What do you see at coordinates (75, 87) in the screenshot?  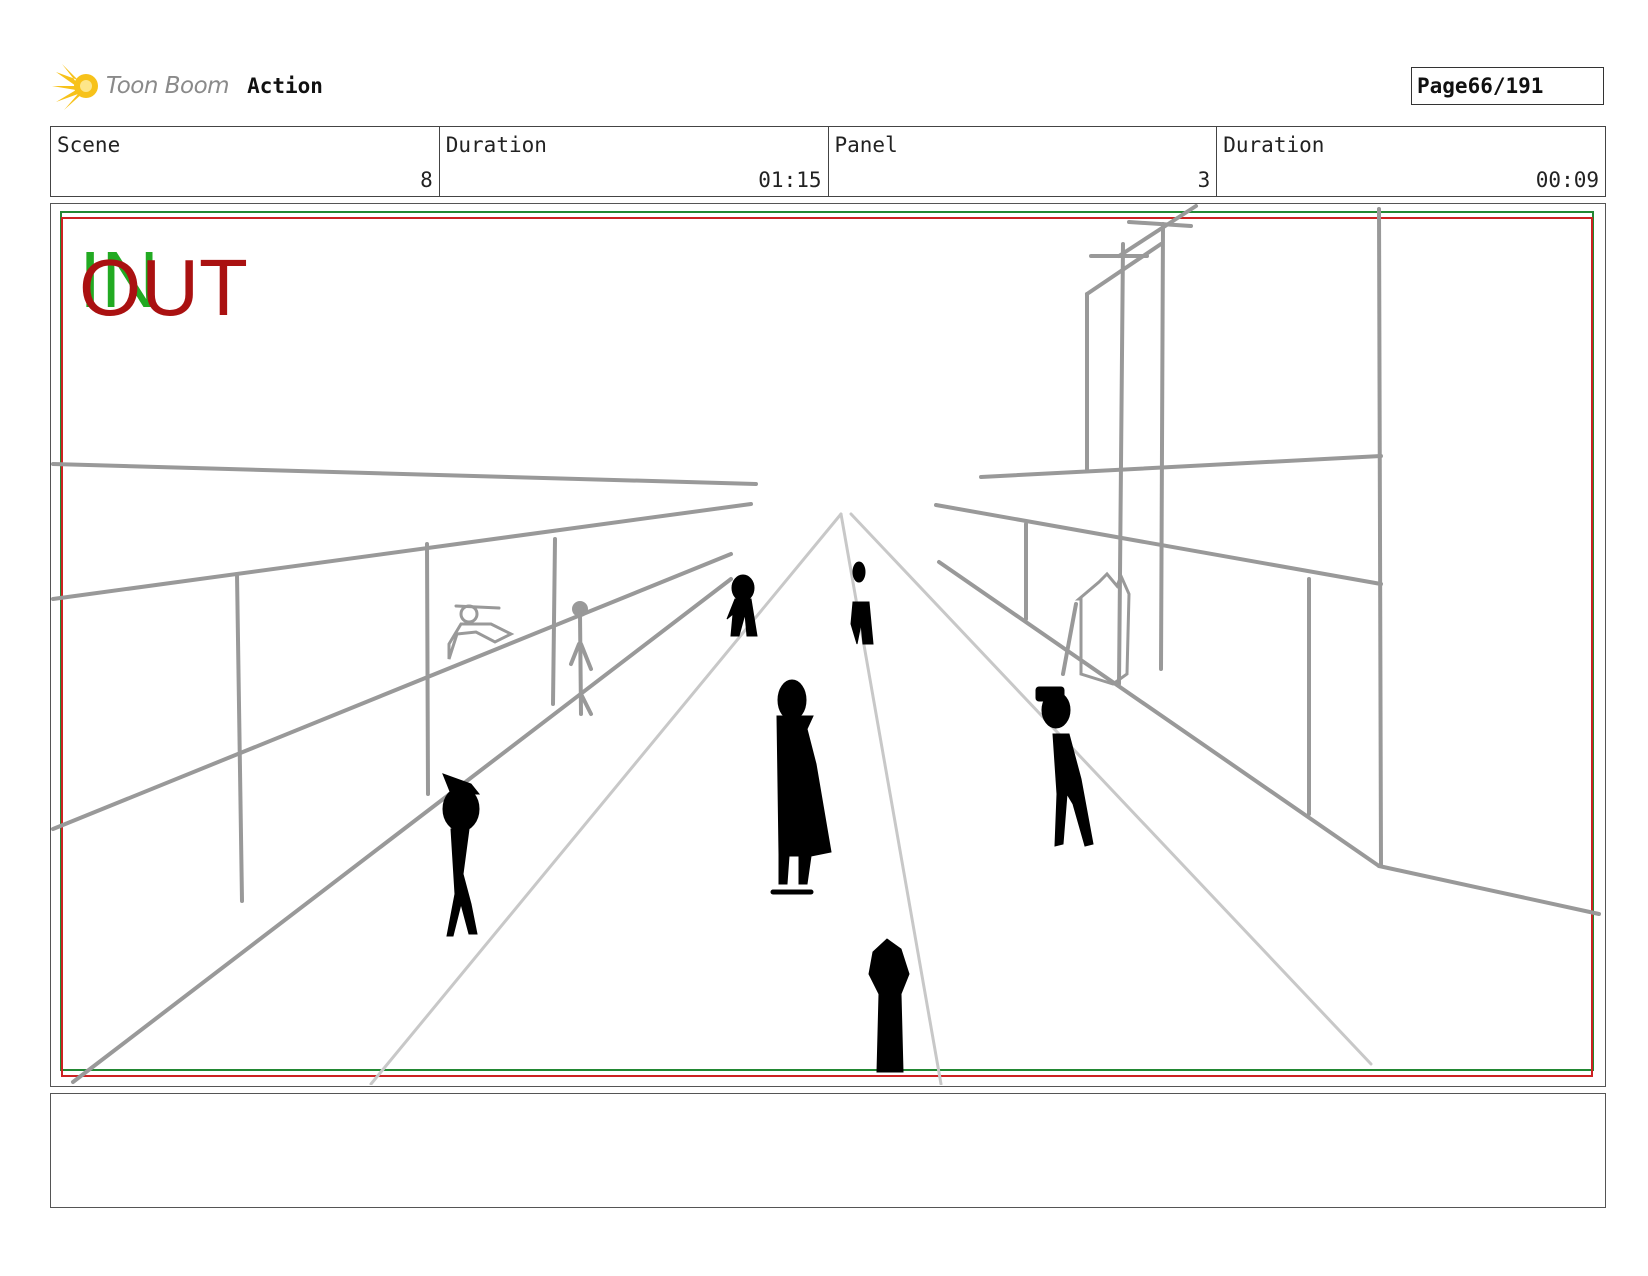 I see `starburst-logo-icon` at bounding box center [75, 87].